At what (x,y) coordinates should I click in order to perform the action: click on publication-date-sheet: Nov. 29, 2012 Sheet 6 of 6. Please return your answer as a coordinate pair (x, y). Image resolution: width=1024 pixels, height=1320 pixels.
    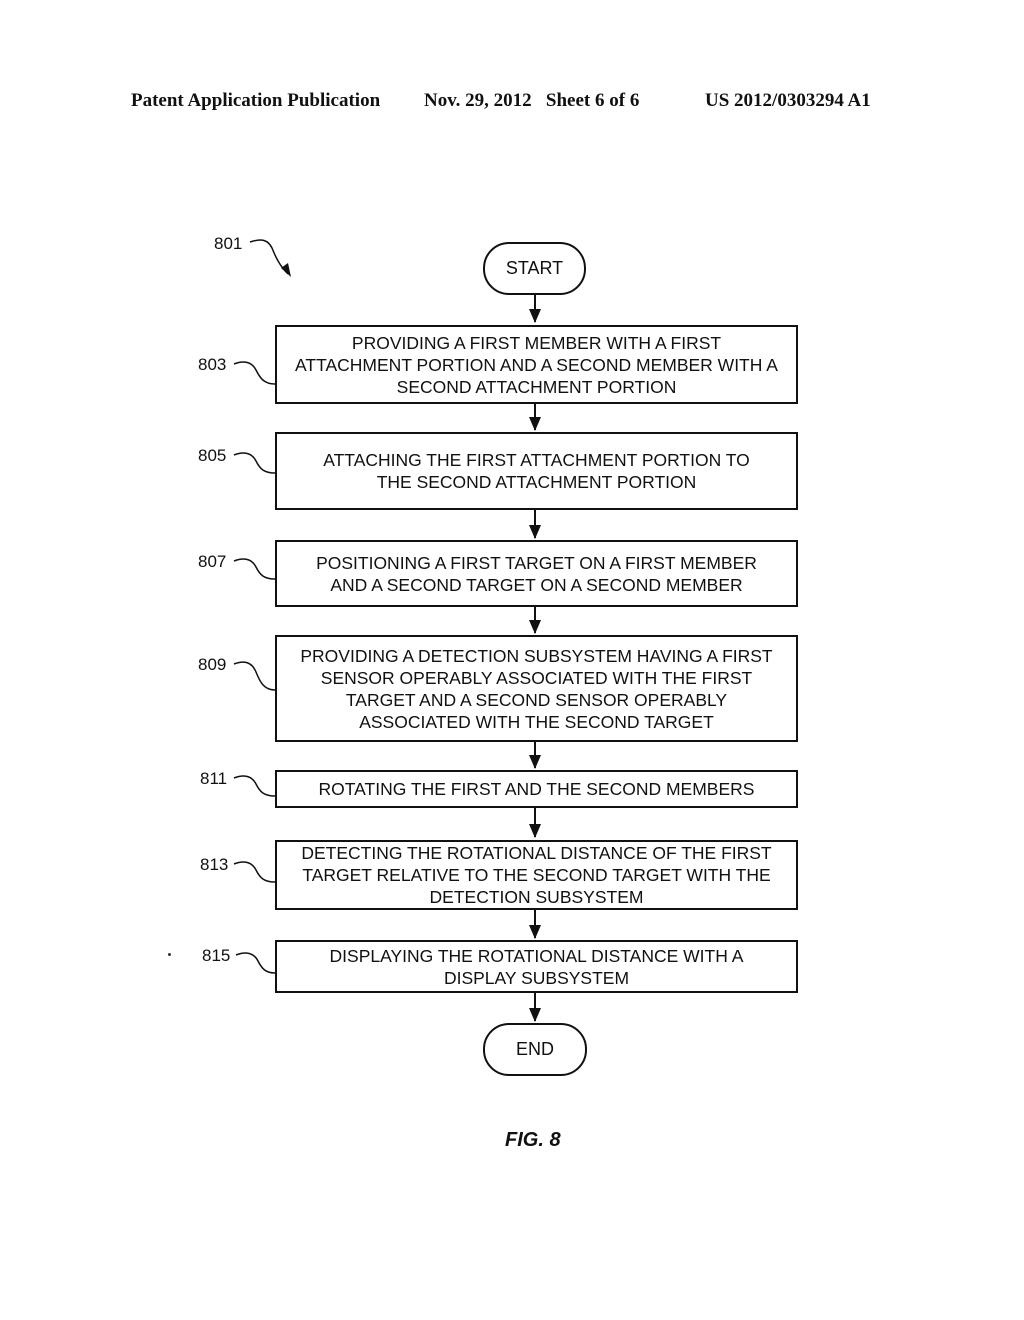
    Looking at the image, I should click on (532, 100).